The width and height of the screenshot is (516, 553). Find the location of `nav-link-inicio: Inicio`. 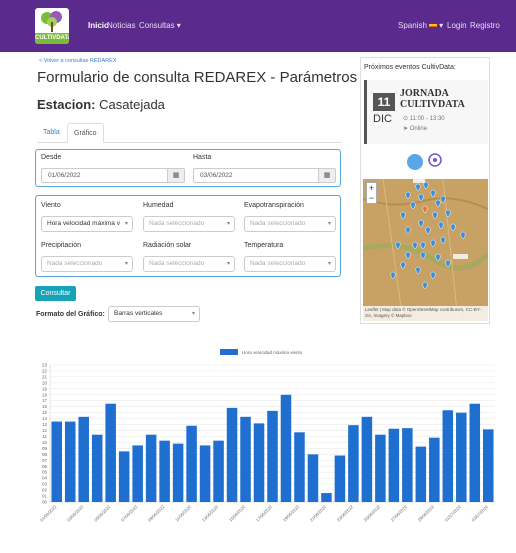

nav-link-inicio: Inicio is located at coordinates (98, 25).